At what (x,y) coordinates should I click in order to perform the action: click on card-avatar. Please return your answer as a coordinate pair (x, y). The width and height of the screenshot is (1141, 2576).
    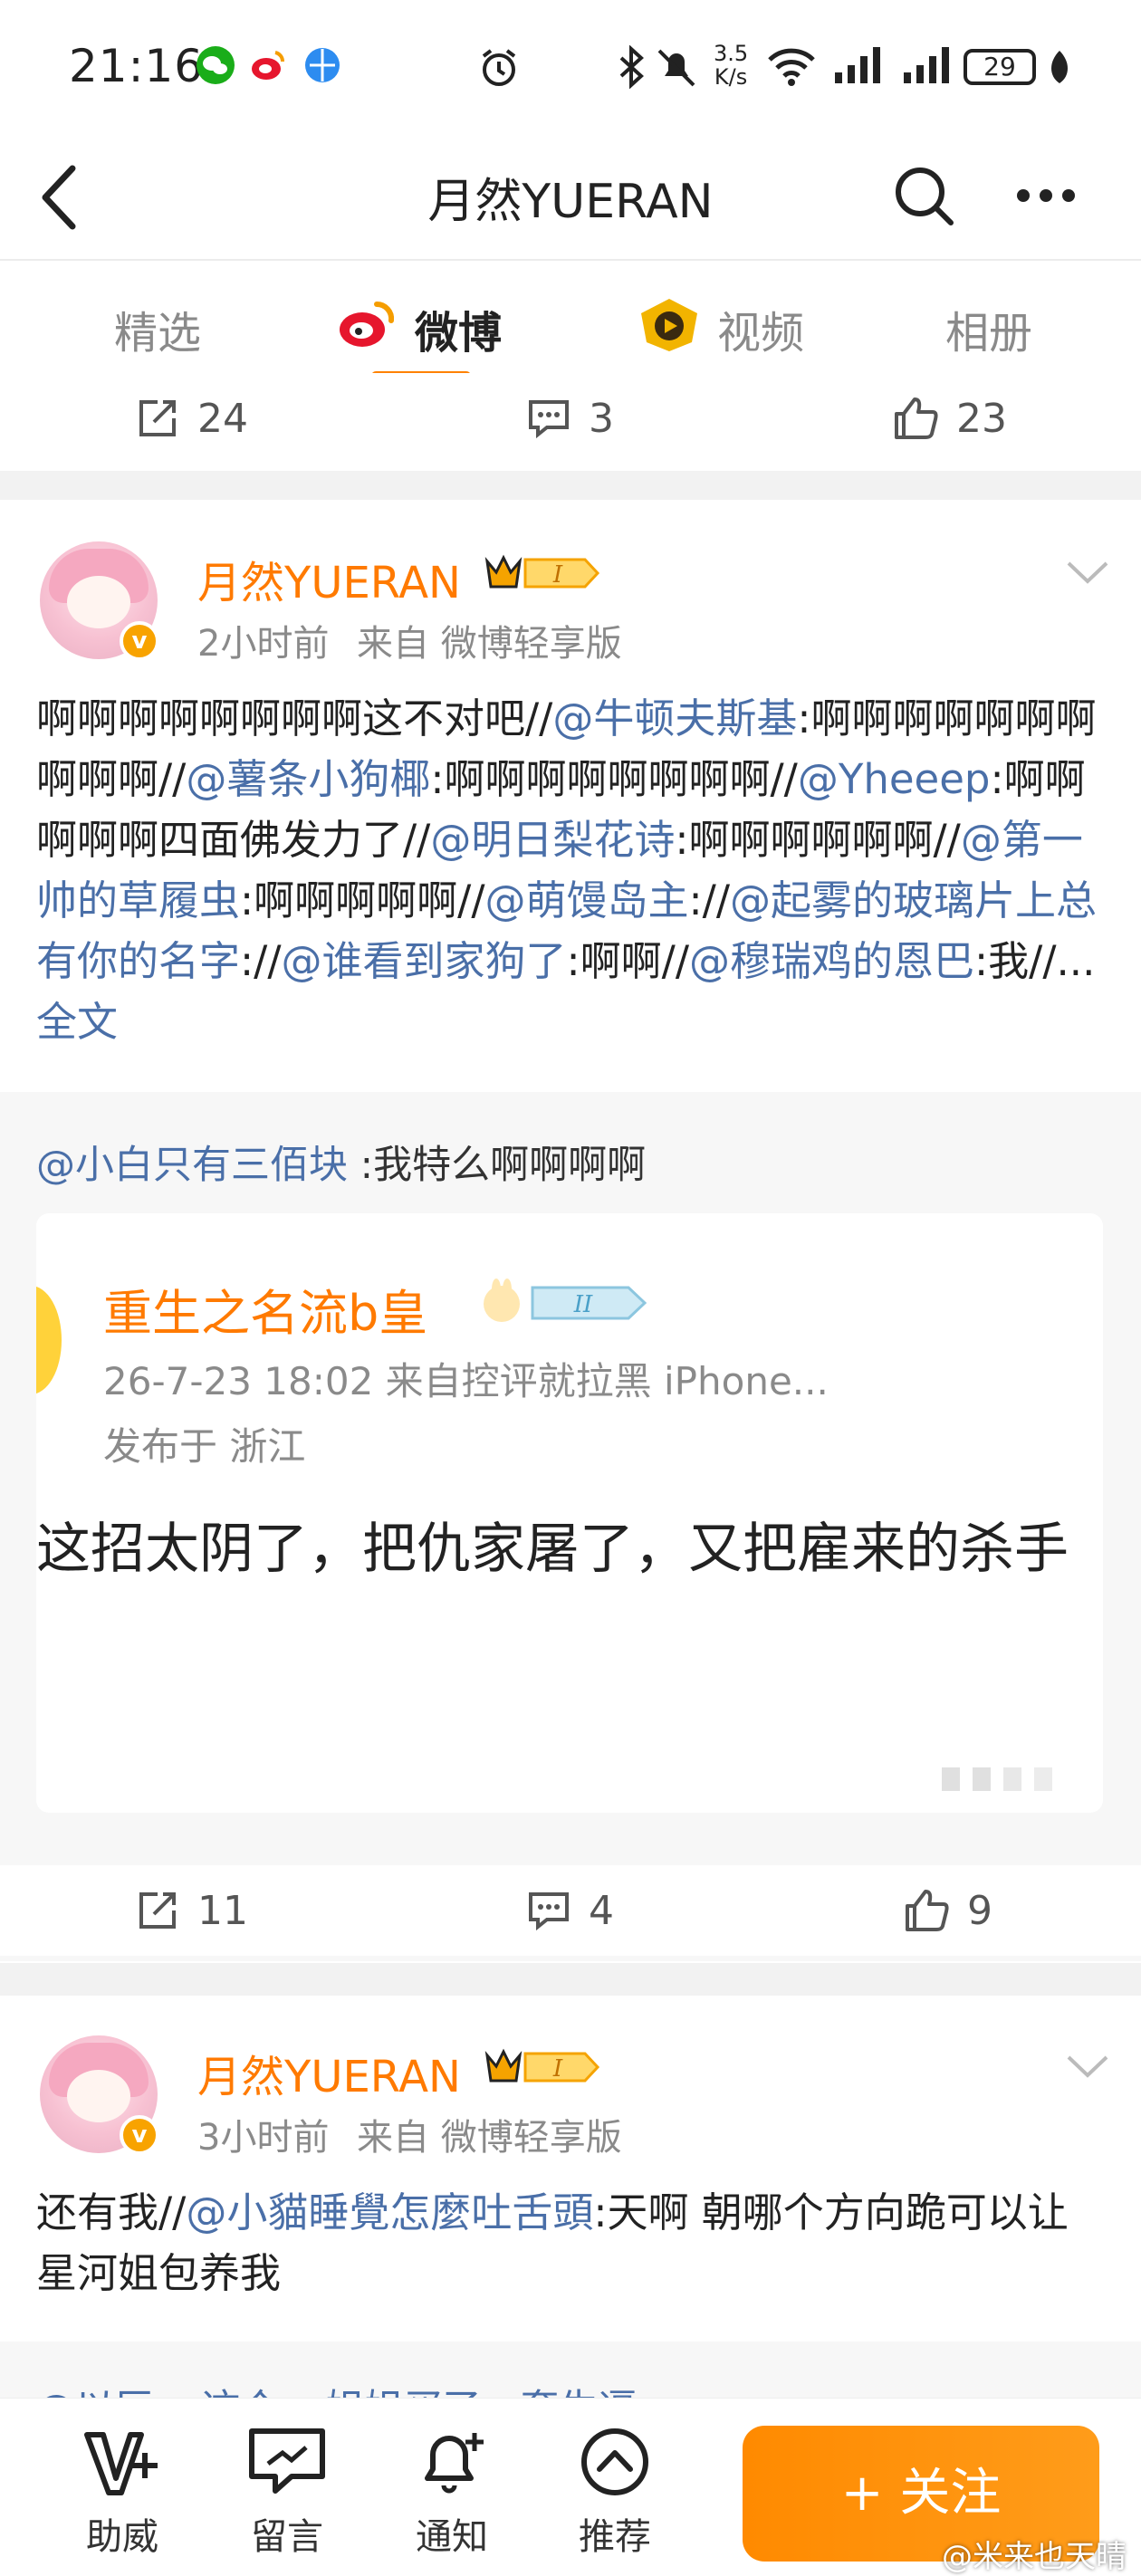
    Looking at the image, I should click on (49, 1340).